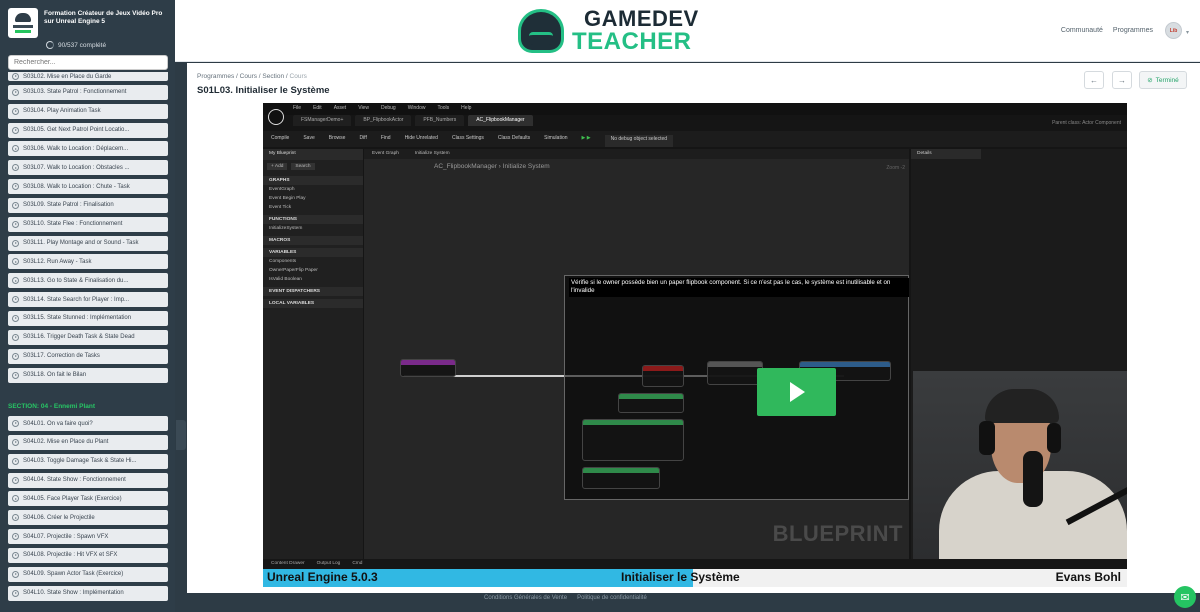 This screenshot has height=612, width=1200. What do you see at coordinates (1173, 30) in the screenshot?
I see `user-avatar: Lib` at bounding box center [1173, 30].